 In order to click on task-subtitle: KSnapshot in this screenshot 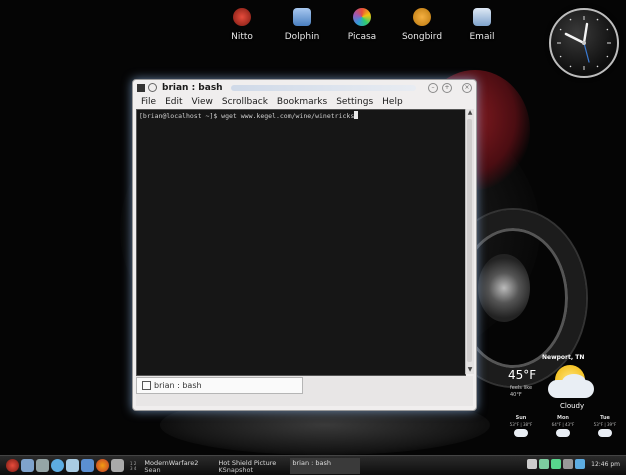, I will do `click(236, 469)`.